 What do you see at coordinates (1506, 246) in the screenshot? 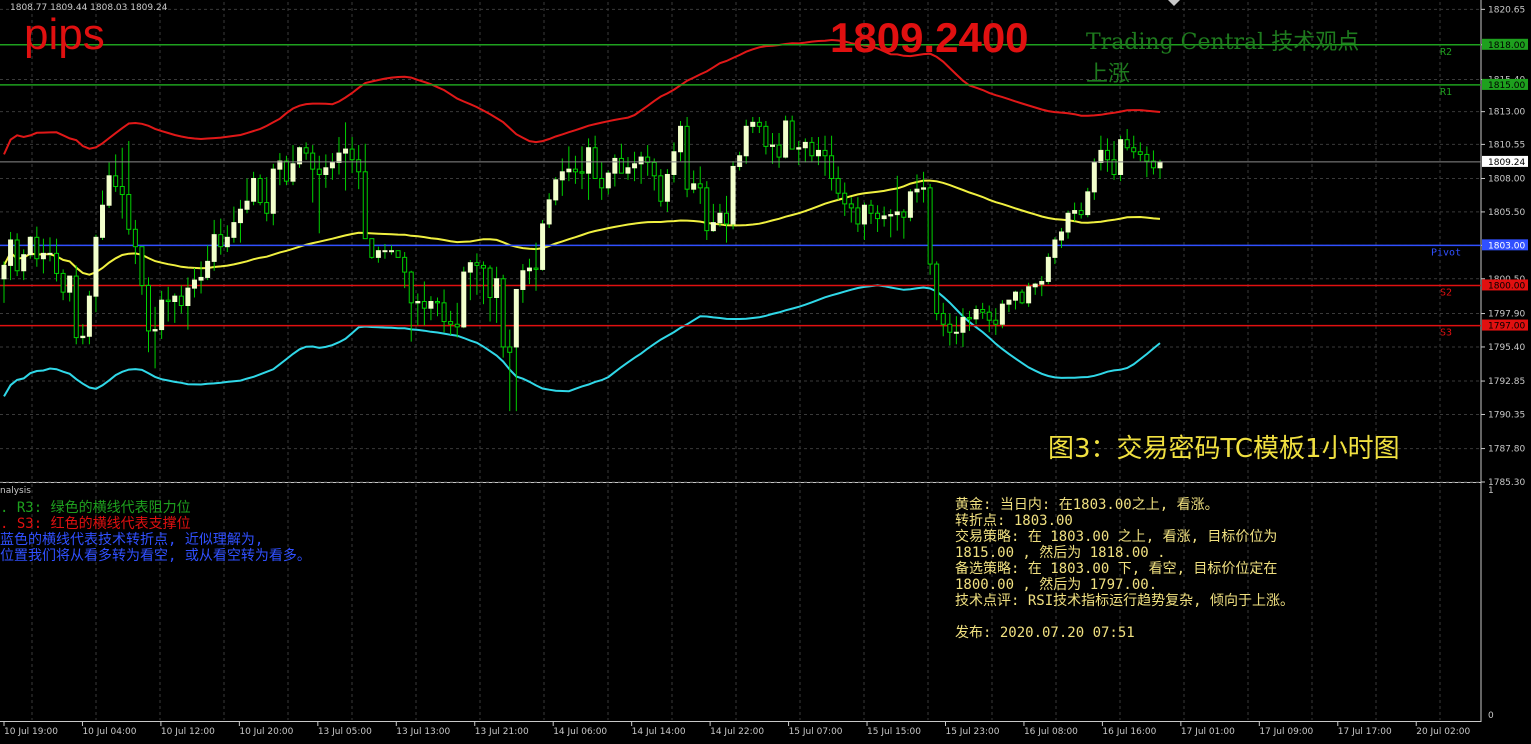
I see `level-price-tag-label: 1803.00` at bounding box center [1506, 246].